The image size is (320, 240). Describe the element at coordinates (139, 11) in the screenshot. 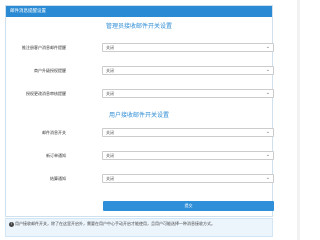

I see `panel-title: 邮件消息提醒设置` at that location.